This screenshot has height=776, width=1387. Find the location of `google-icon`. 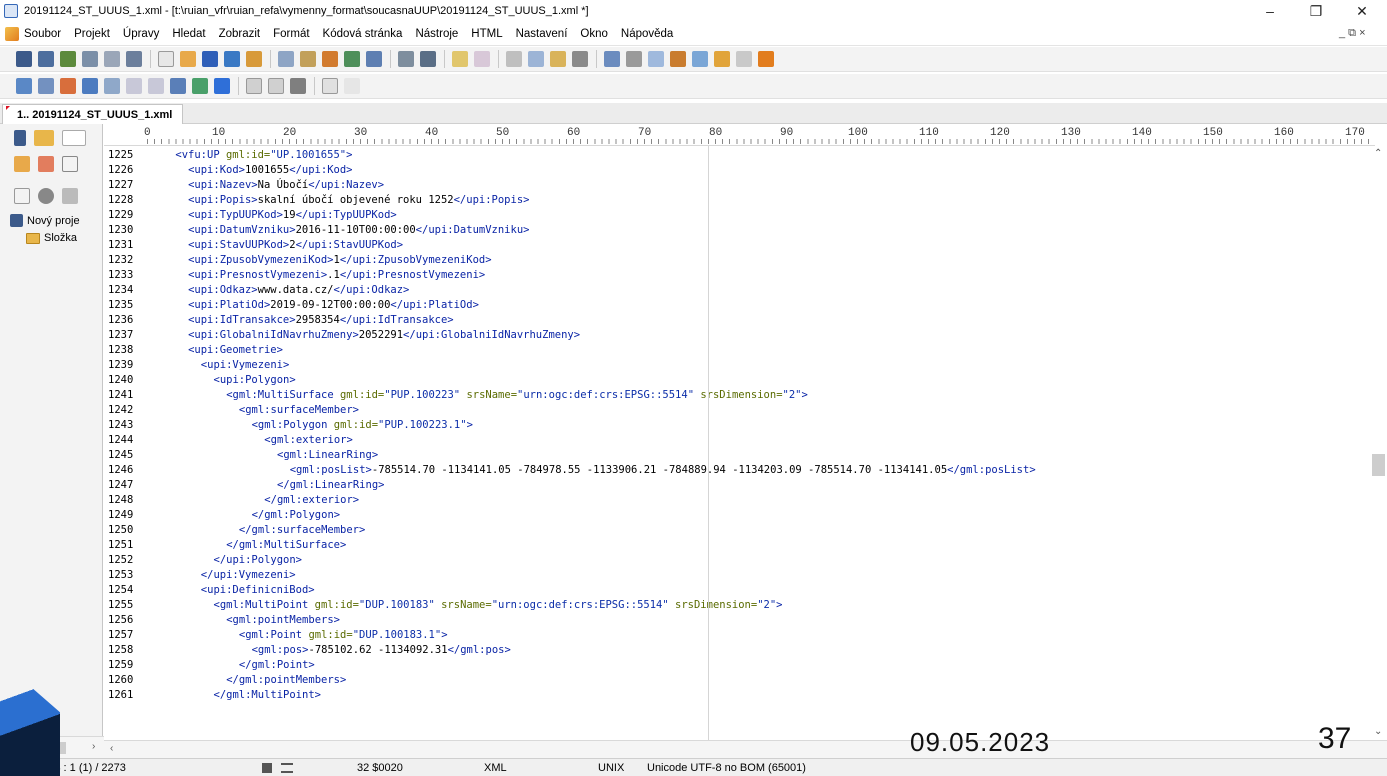

google-icon is located at coordinates (222, 86).